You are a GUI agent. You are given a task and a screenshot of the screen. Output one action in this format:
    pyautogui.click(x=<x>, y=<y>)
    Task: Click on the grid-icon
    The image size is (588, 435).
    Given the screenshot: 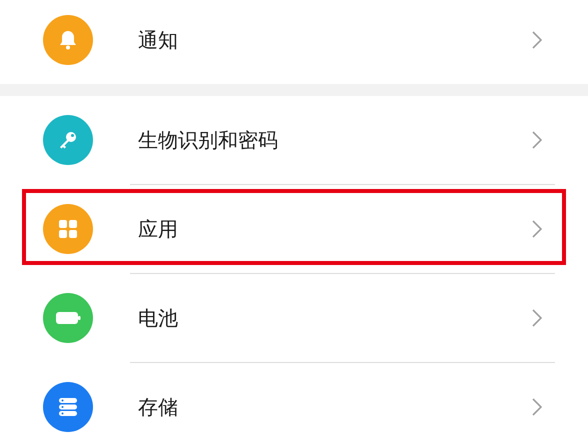 What is the action you would take?
    pyautogui.click(x=68, y=229)
    